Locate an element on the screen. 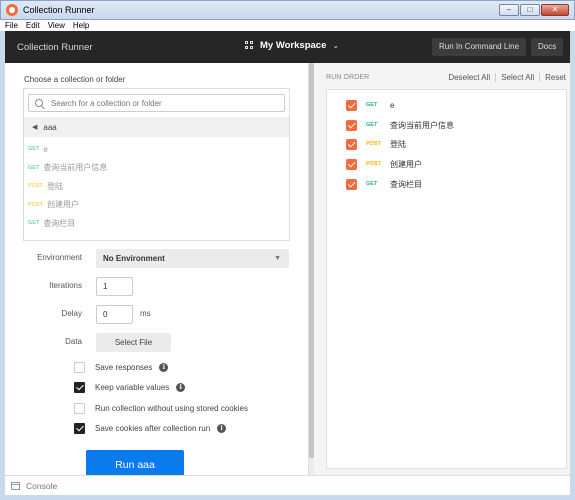 The image size is (575, 500). search-icon is located at coordinates (39, 103).